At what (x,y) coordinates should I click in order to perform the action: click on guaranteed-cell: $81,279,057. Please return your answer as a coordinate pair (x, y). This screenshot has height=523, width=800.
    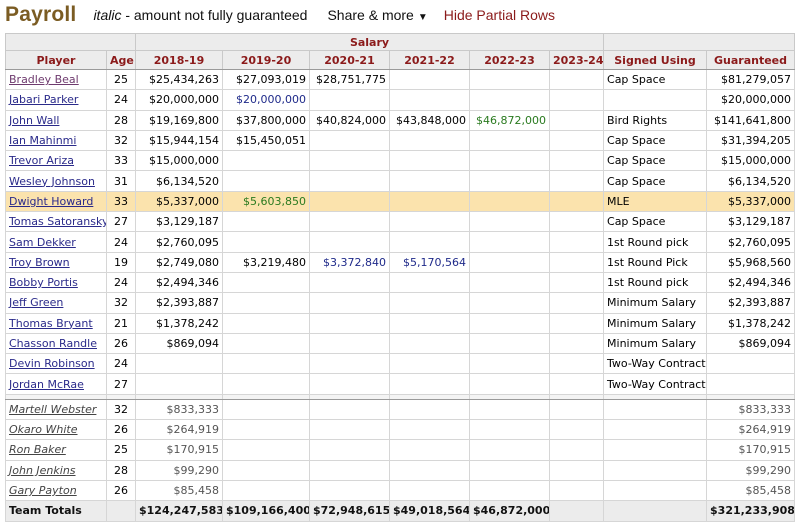
    Looking at the image, I should click on (751, 79).